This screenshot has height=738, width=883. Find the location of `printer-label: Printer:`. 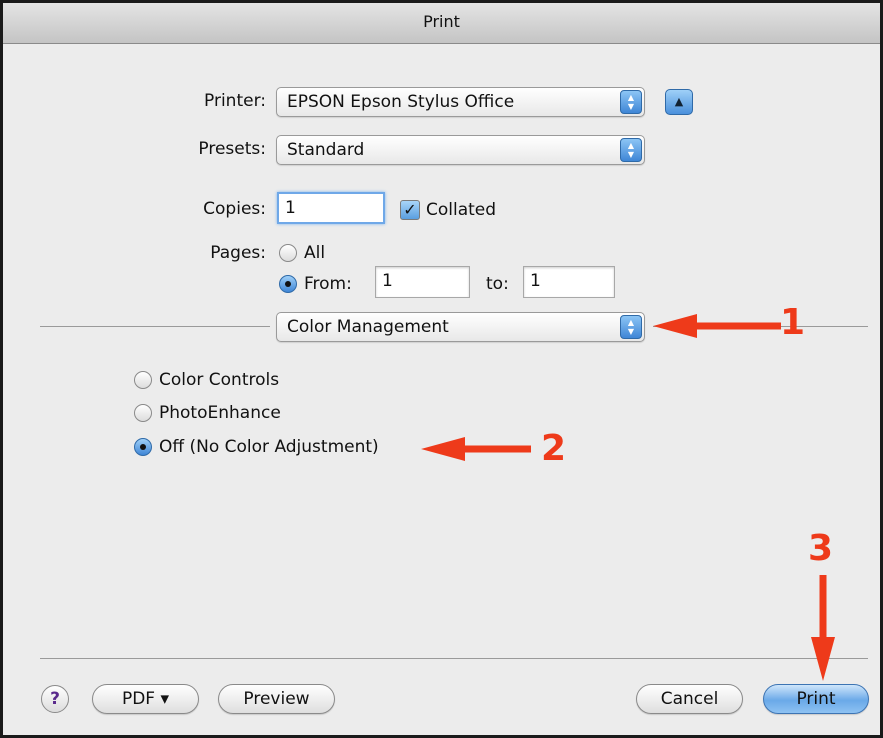

printer-label: Printer: is located at coordinates (235, 101).